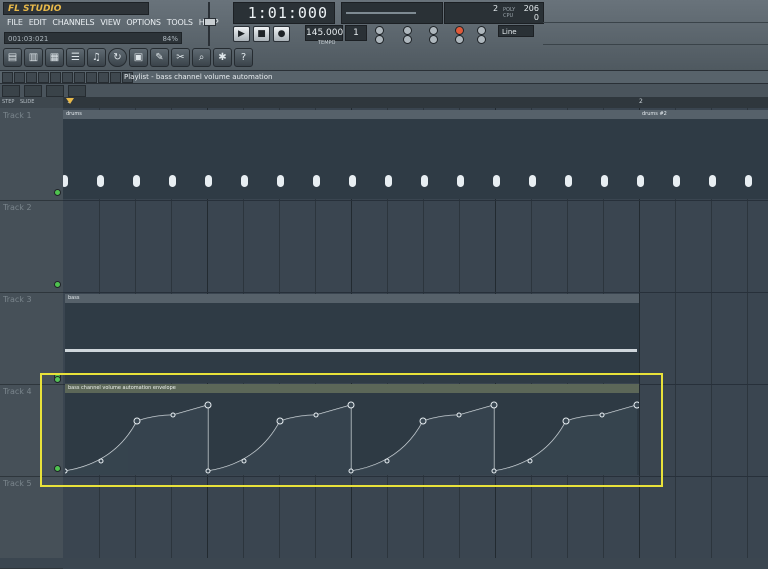  What do you see at coordinates (222, 57) in the screenshot?
I see `settings-icon: ✱` at bounding box center [222, 57].